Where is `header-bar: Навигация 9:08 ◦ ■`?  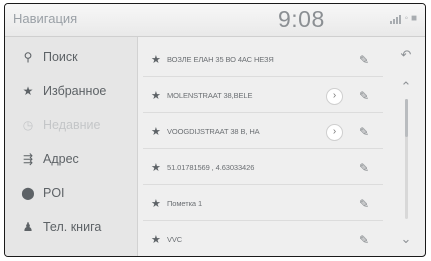 header-bar: Навигация 9:08 ◦ ■ is located at coordinates (215, 20).